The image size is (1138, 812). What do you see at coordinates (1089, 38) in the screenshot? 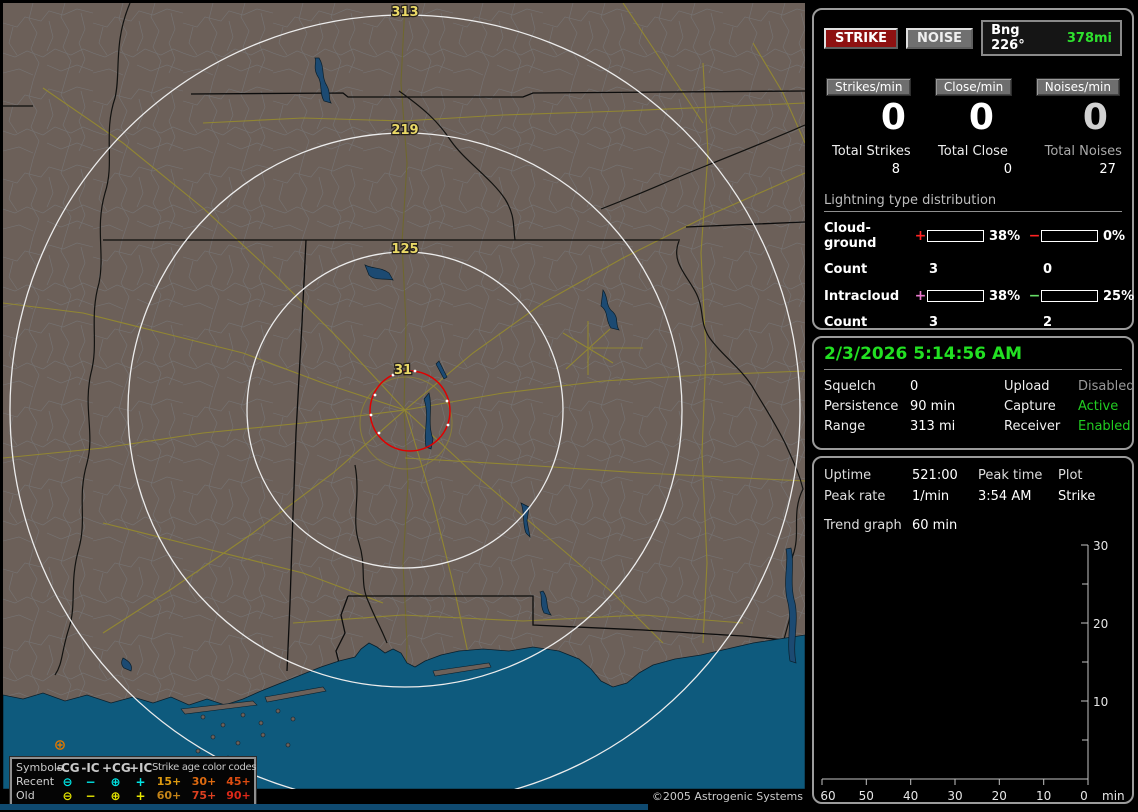
I see `bearing-distance-value: 378mi` at bounding box center [1089, 38].